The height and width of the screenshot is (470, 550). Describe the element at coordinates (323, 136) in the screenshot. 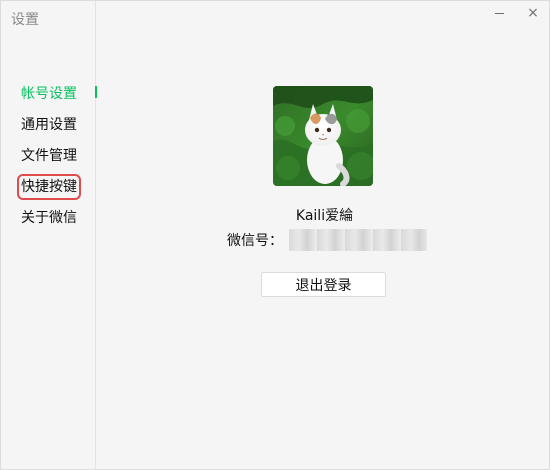

I see `avatar` at that location.